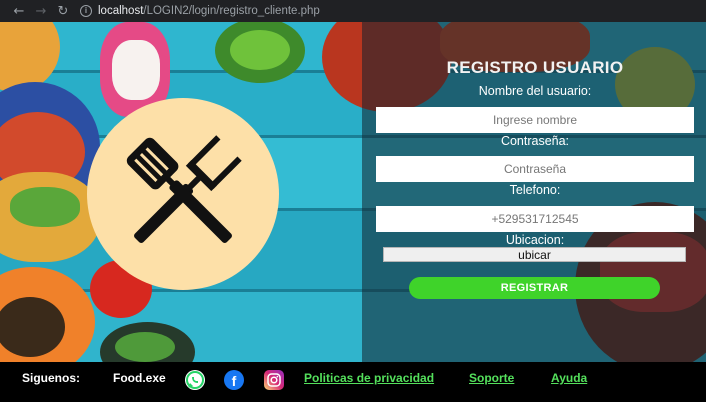  Describe the element at coordinates (369, 378) in the screenshot. I see `privacy-policy-link: Politicas de privacidad` at that location.